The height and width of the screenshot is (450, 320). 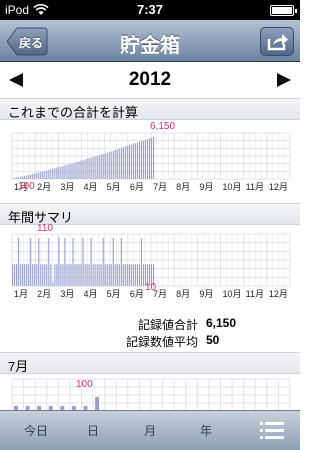 What do you see at coordinates (150, 46) in the screenshot?
I see `page-title: 貯金箱` at bounding box center [150, 46].